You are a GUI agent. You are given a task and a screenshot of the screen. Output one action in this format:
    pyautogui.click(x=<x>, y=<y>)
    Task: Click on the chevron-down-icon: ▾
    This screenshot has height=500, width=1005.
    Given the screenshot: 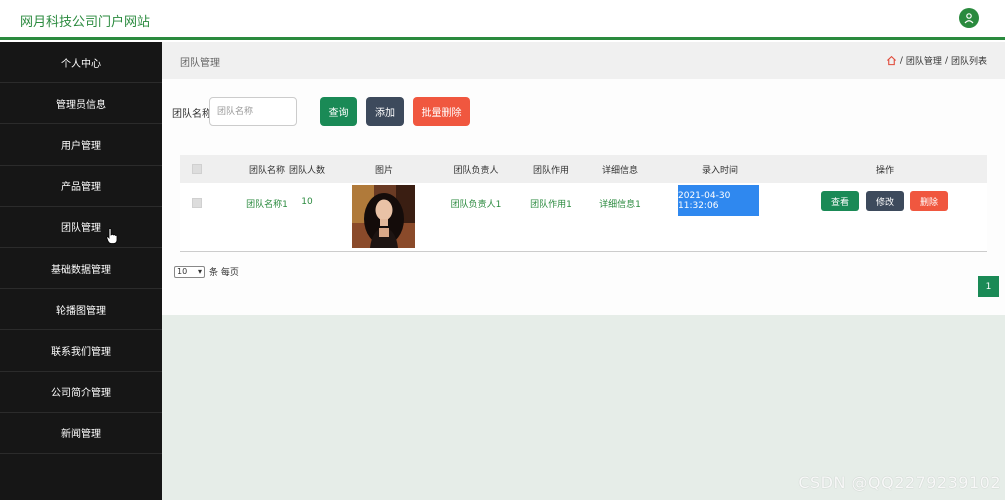 What is the action you would take?
    pyautogui.click(x=199, y=271)
    